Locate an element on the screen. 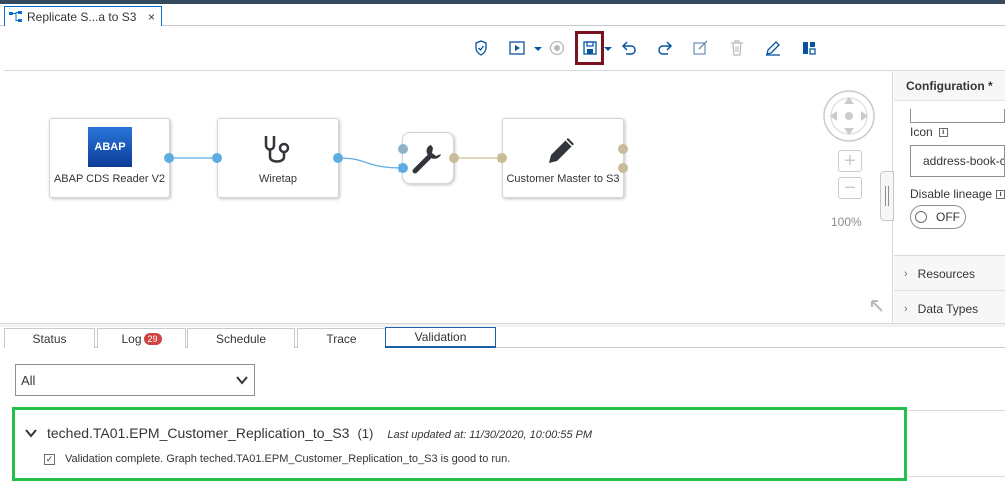  zoom-in-button: + is located at coordinates (850, 161).